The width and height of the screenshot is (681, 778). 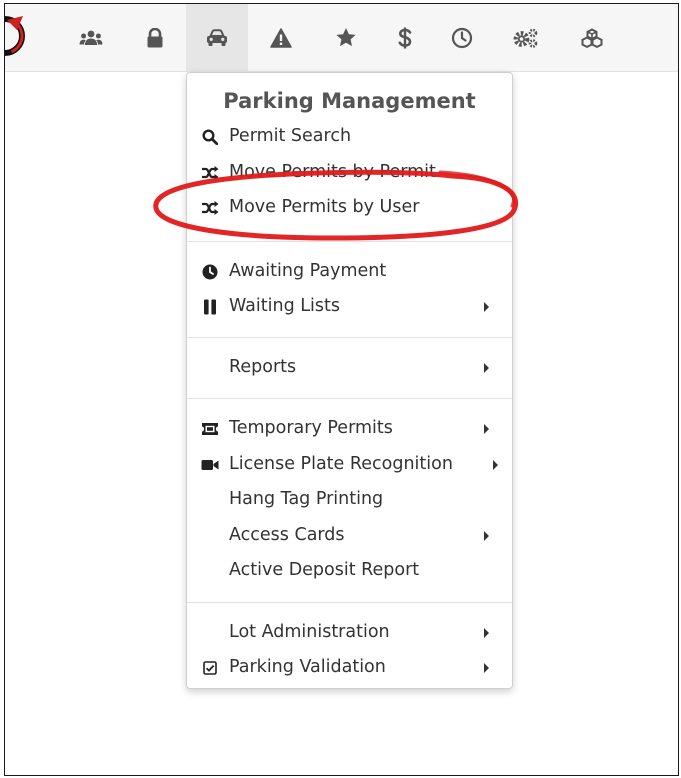 I want to click on menu-item-label: Active Deposit Report, so click(x=324, y=570).